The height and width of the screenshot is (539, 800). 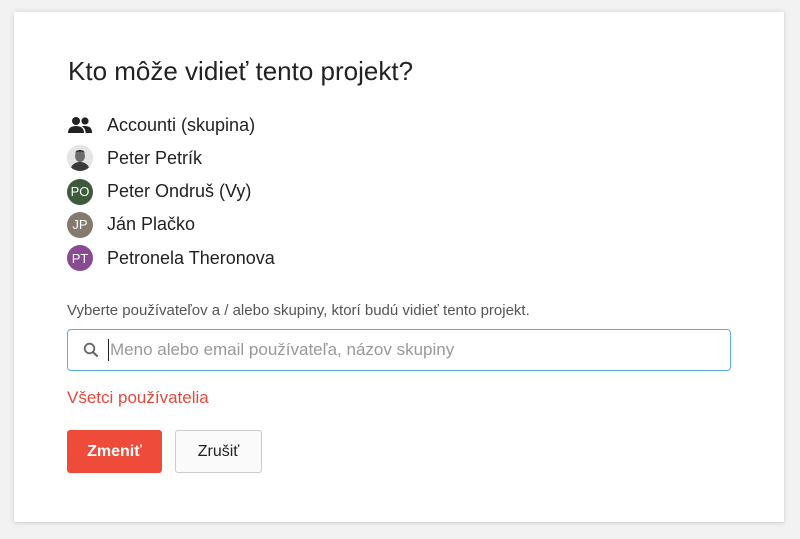 I want to click on member-name: Peter Ondruš (Vy), so click(x=179, y=191).